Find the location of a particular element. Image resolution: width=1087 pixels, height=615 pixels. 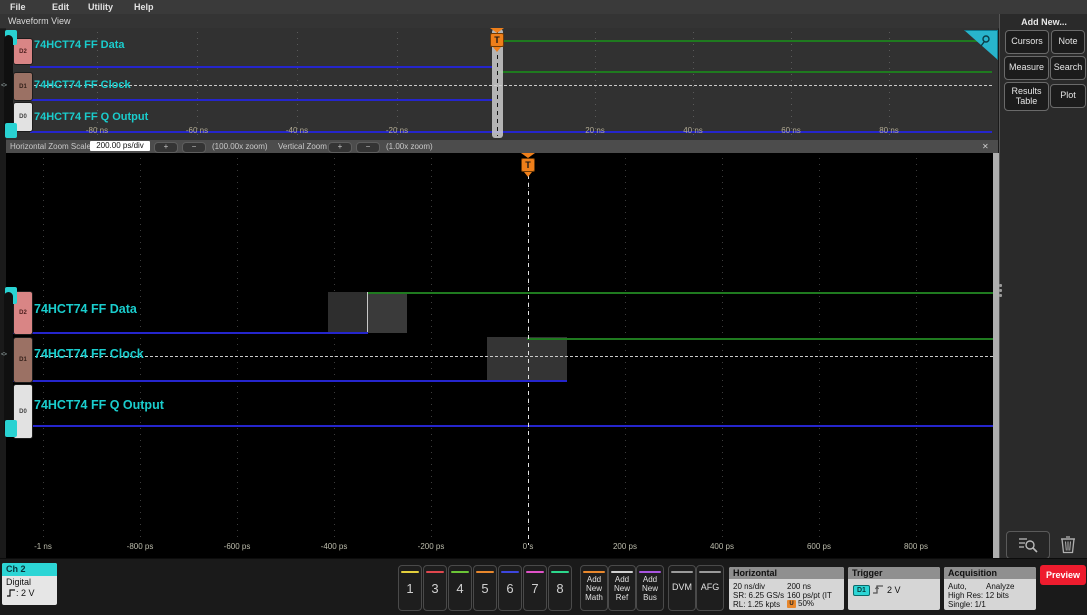

d2-low-segment is located at coordinates (261, 67).